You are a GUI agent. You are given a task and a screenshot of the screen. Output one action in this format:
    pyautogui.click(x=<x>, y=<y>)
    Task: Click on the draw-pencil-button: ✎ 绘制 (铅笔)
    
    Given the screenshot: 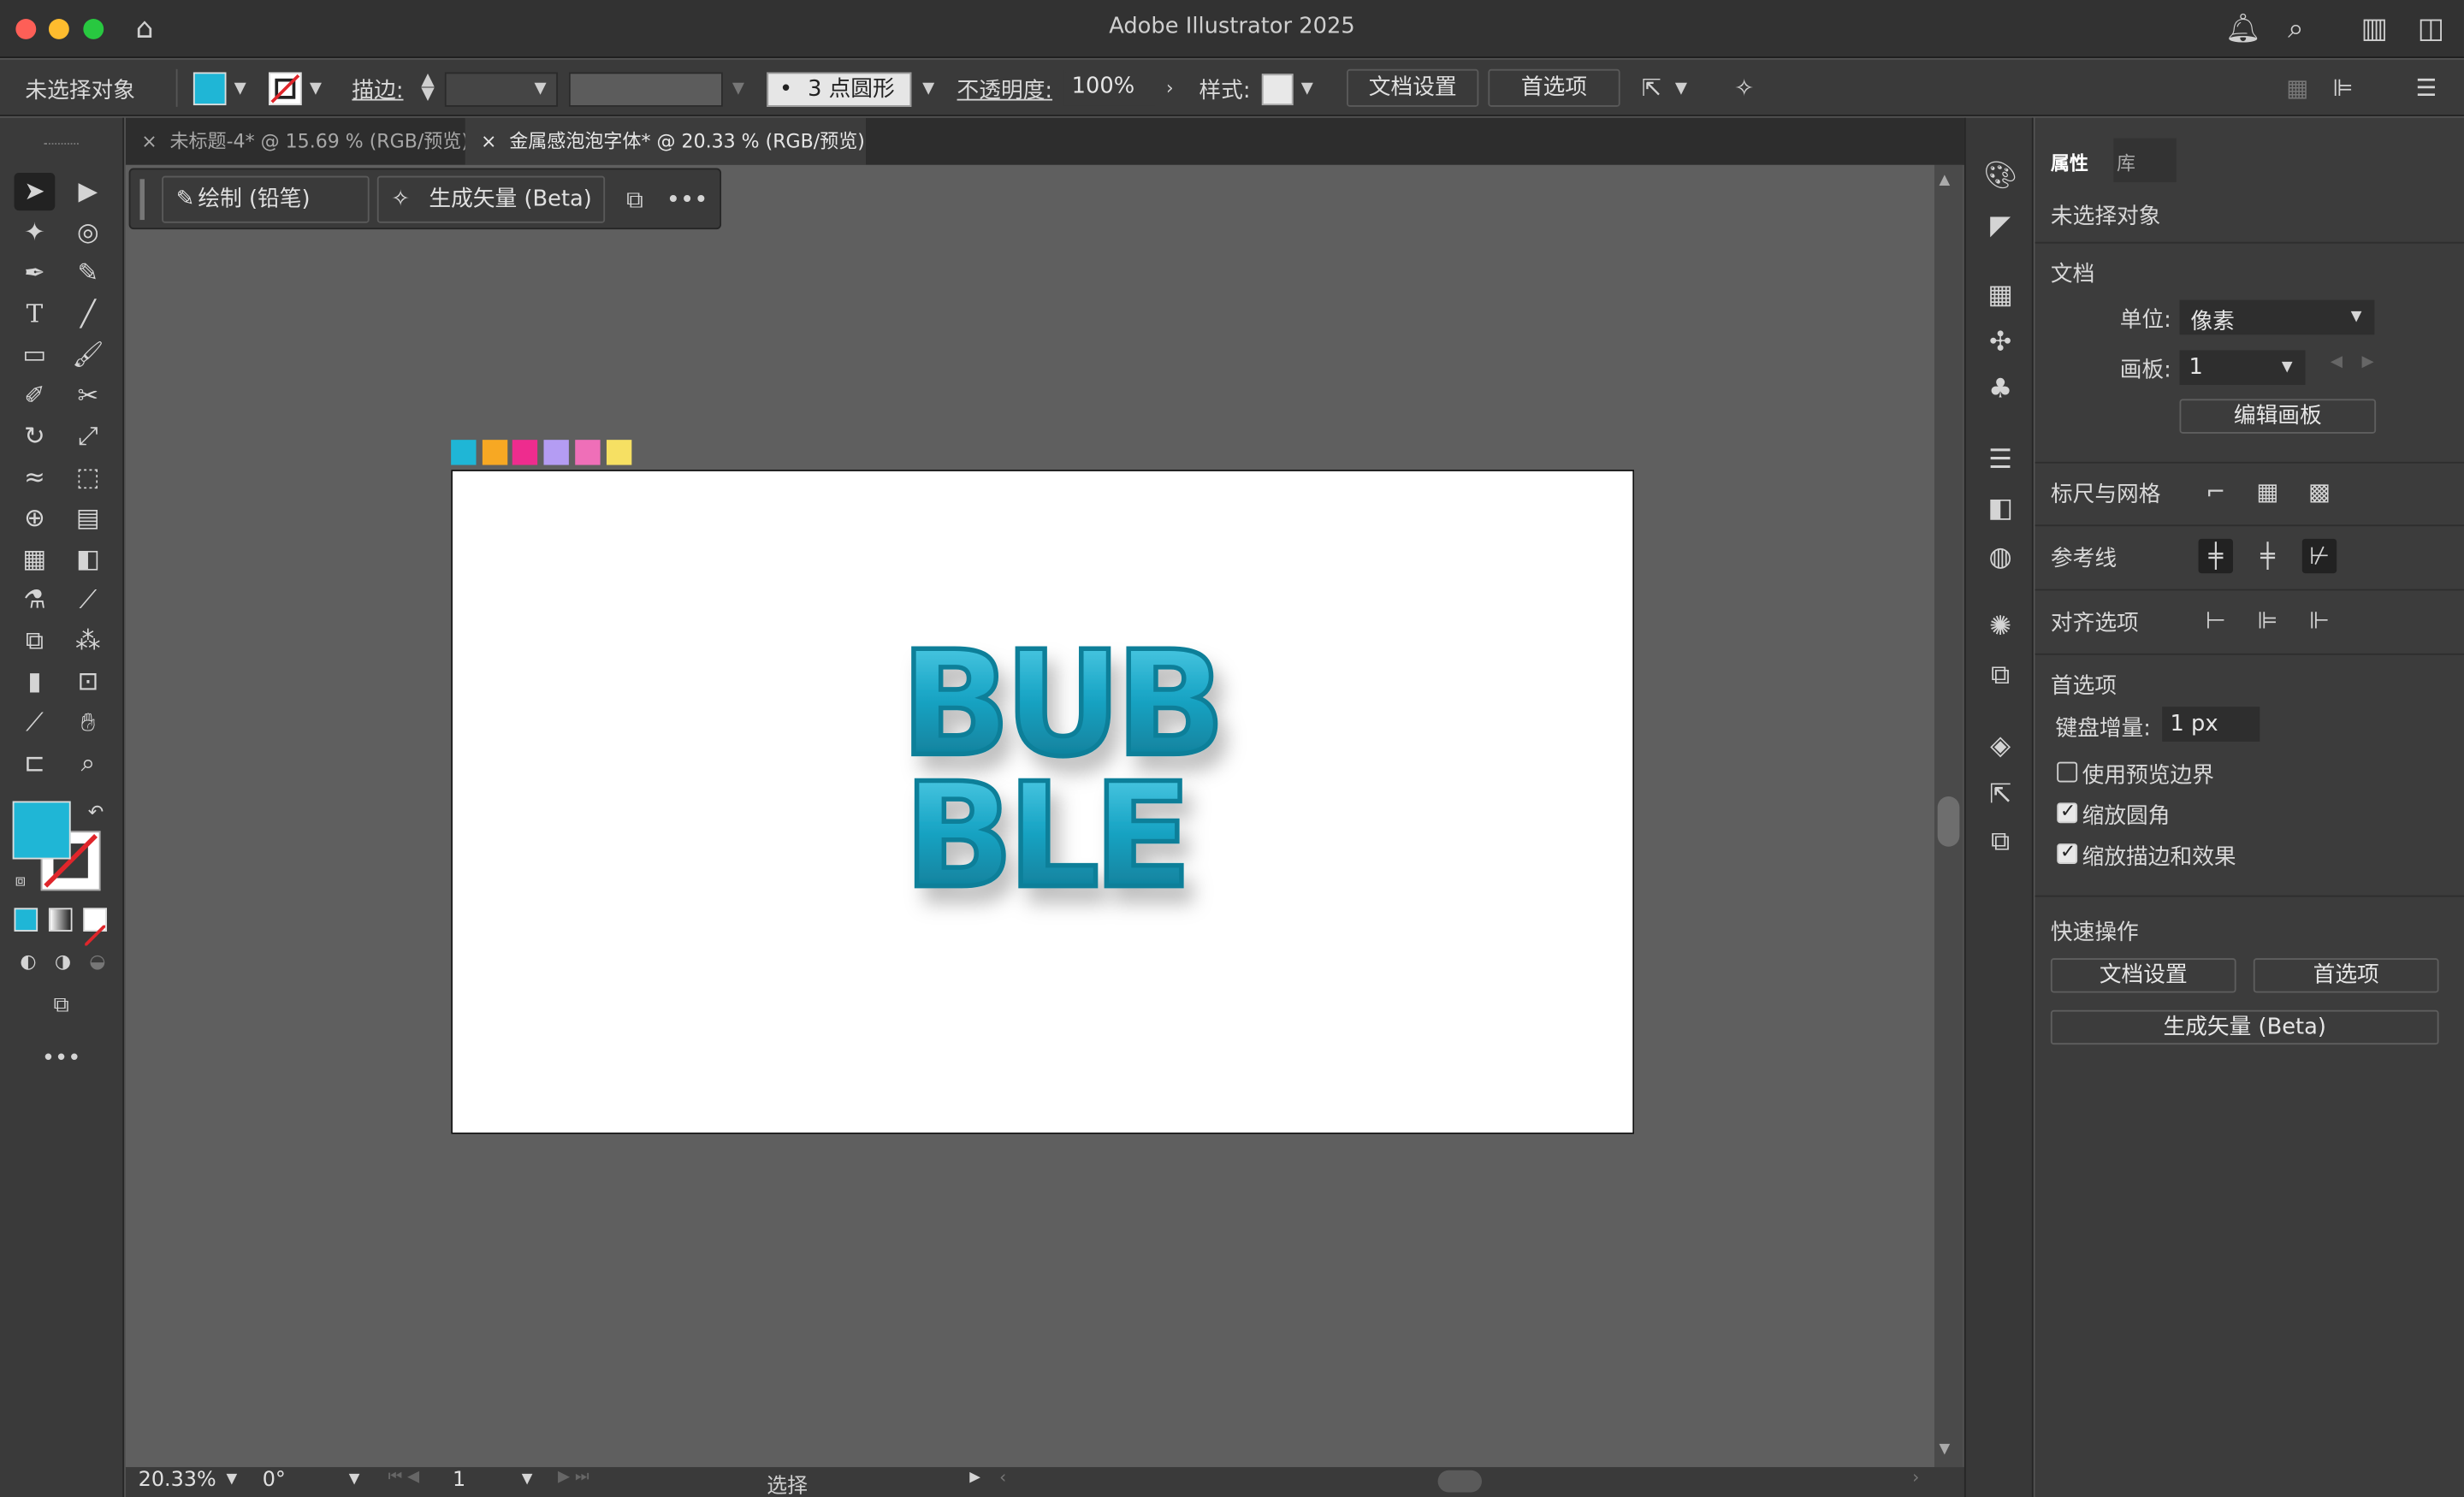 What is the action you would take?
    pyautogui.click(x=266, y=199)
    